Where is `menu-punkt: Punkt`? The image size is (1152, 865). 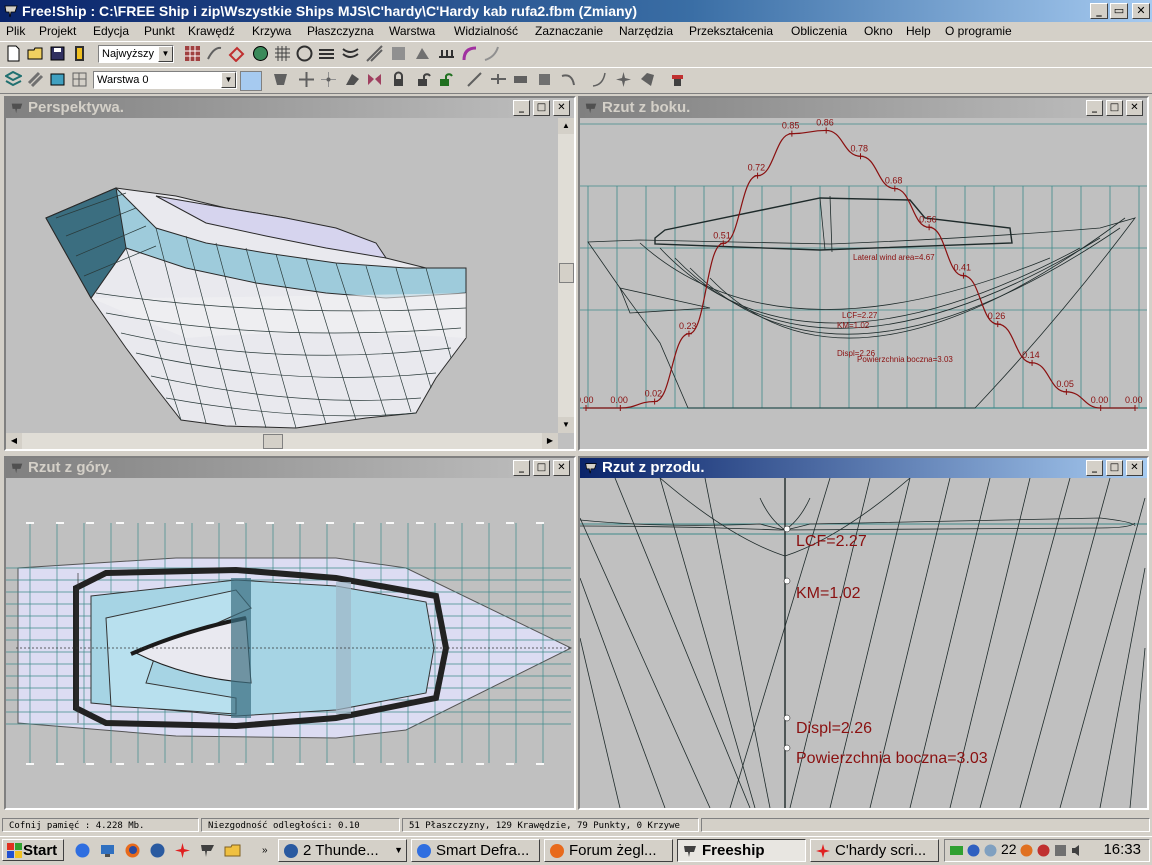
menu-punkt: Punkt is located at coordinates (159, 31).